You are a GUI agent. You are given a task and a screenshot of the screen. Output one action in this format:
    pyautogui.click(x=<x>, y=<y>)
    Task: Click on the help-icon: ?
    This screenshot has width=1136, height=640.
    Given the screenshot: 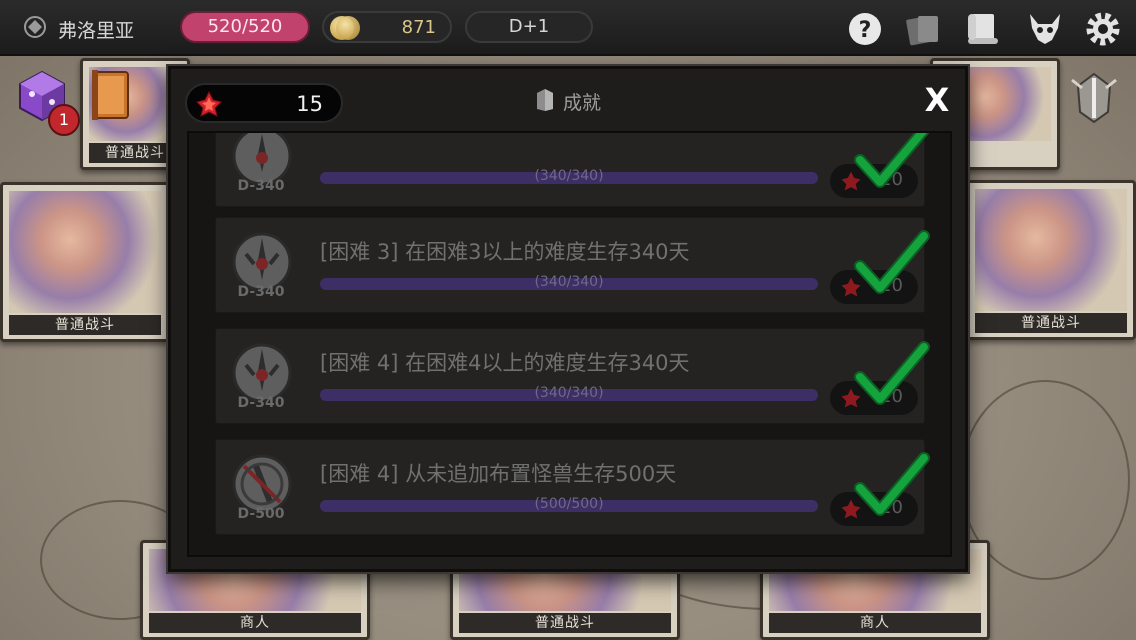 What is the action you would take?
    pyautogui.click(x=865, y=29)
    